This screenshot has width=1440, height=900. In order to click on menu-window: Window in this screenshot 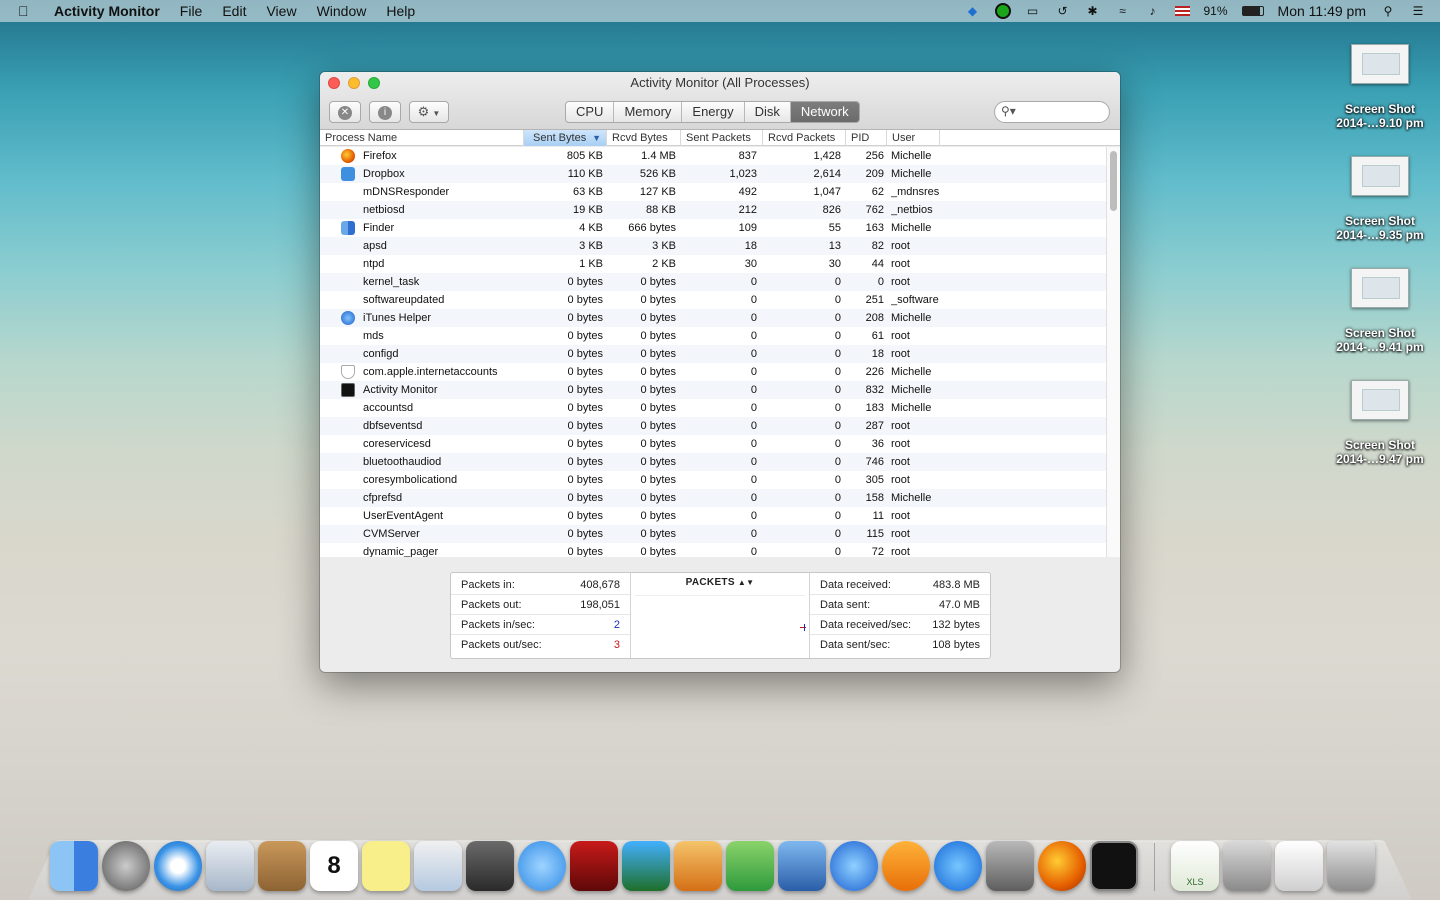, I will do `click(342, 11)`.